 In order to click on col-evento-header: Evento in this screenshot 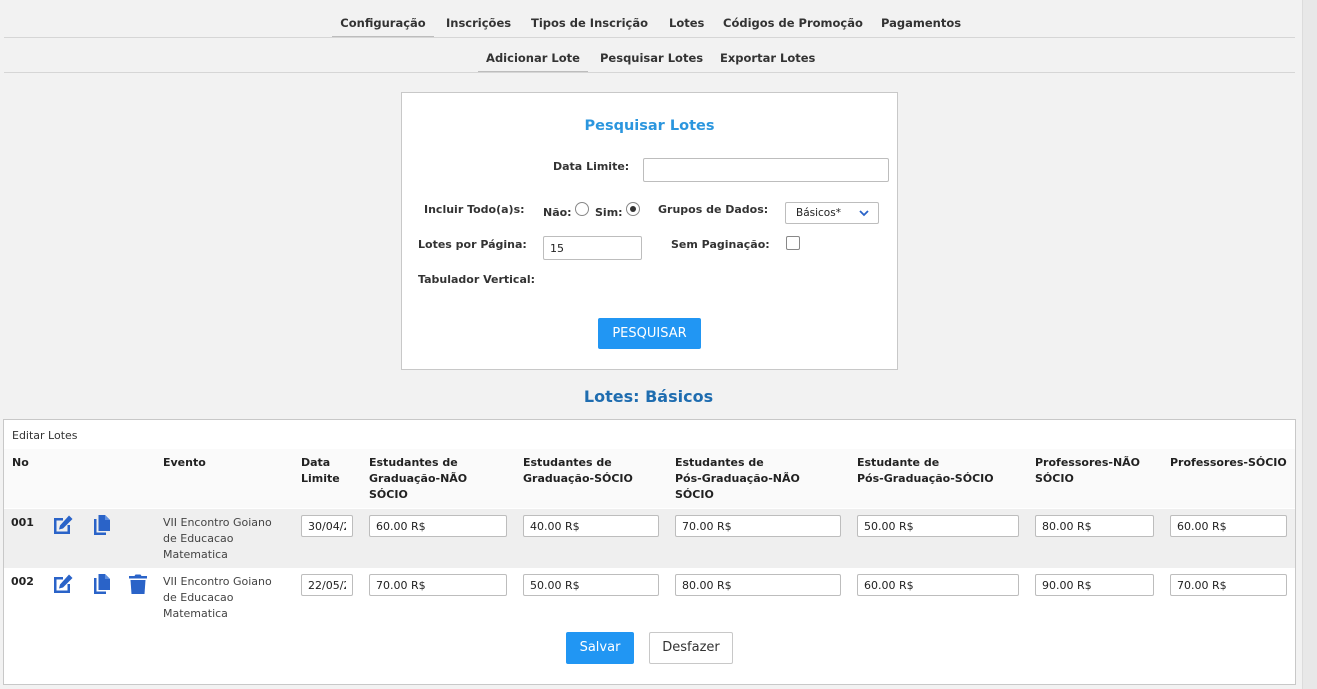, I will do `click(184, 462)`.